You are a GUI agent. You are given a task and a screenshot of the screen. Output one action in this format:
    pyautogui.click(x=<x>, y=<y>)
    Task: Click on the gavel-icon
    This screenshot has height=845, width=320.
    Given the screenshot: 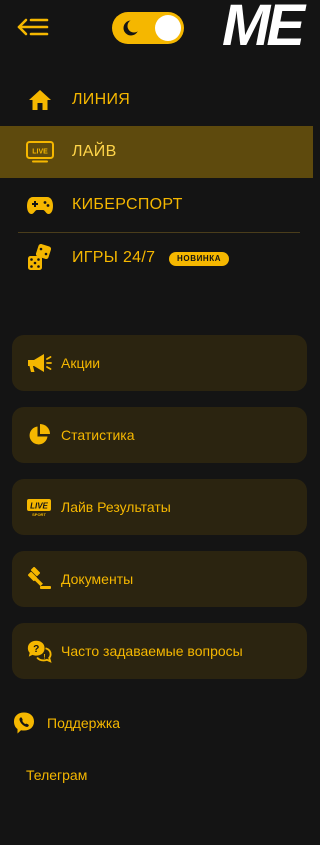 What is the action you would take?
    pyautogui.click(x=39, y=579)
    